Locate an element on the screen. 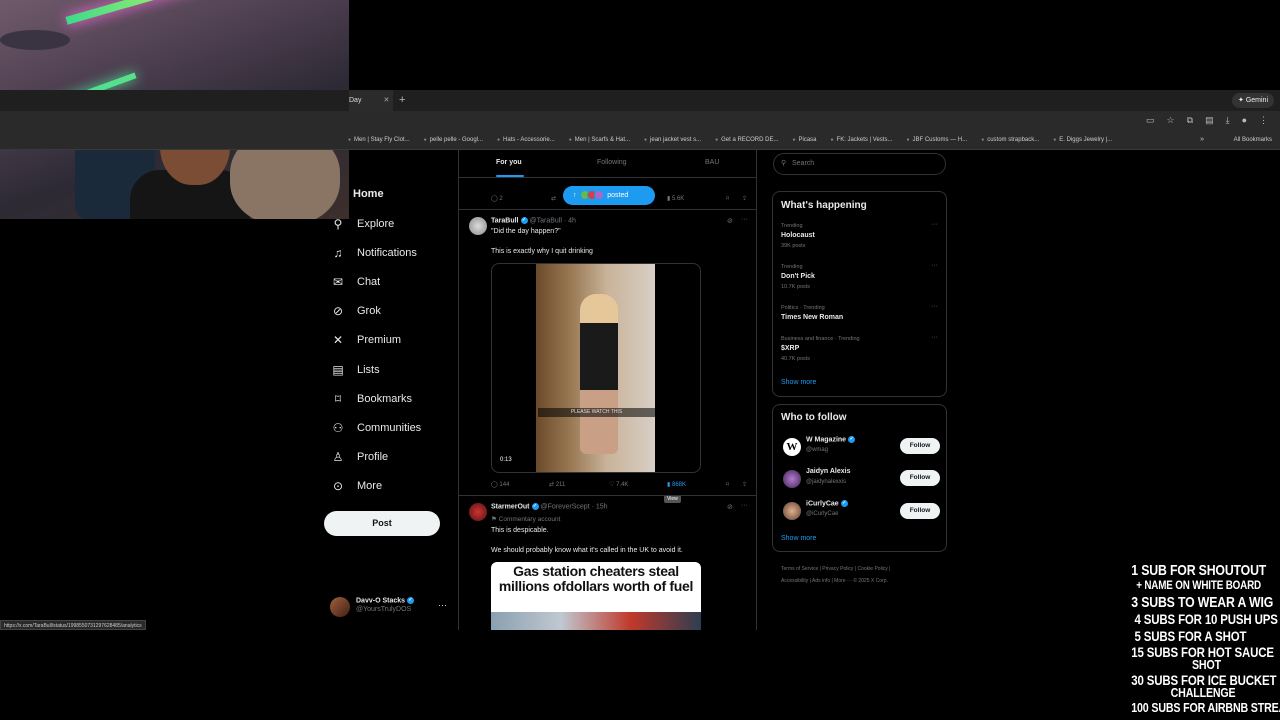  search-input: ⚲ Search is located at coordinates (859, 164).